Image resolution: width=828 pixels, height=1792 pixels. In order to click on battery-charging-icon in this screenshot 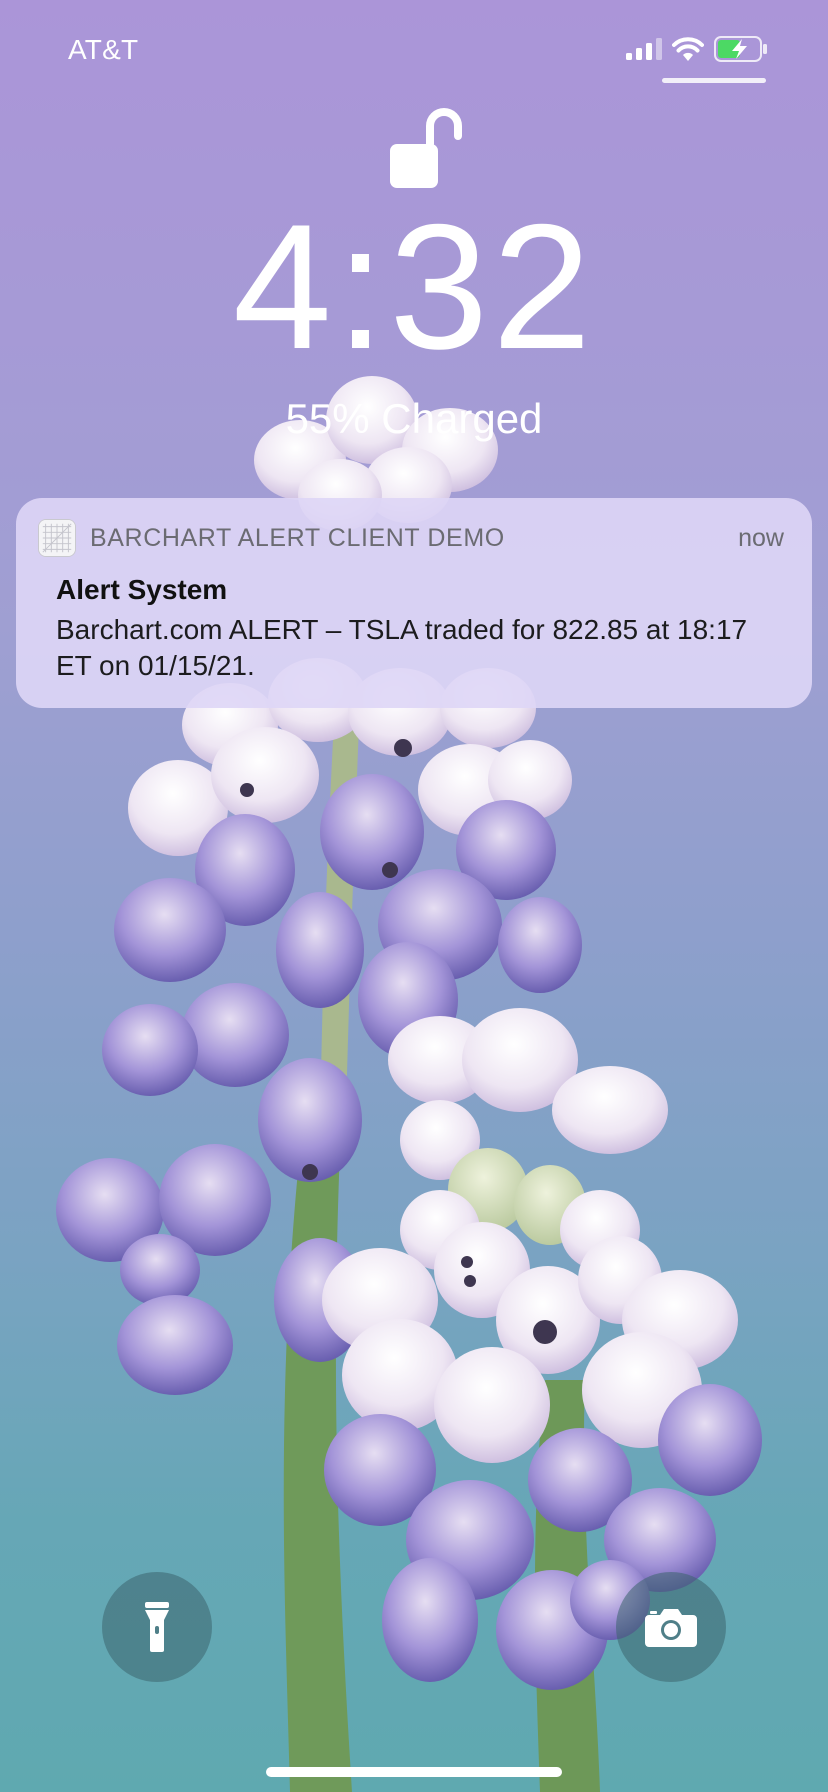, I will do `click(740, 49)`.